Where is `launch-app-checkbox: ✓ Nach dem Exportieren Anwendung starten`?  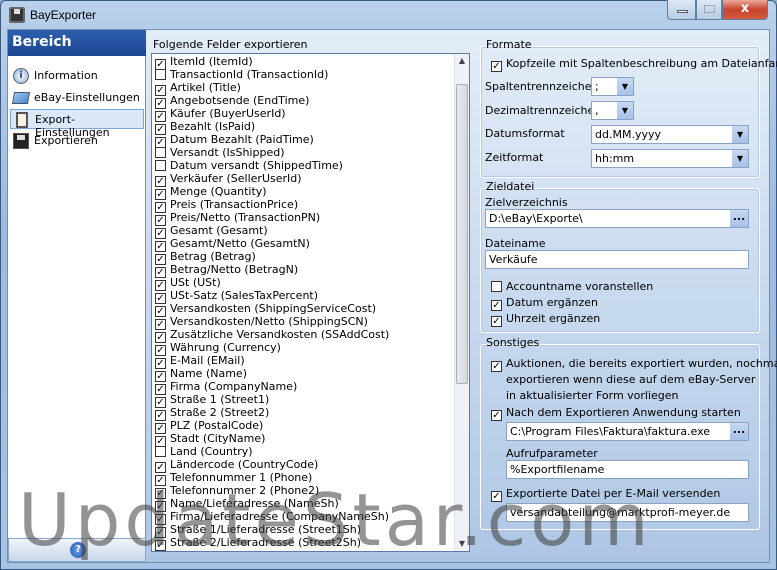
launch-app-checkbox: ✓ Nach dem Exportieren Anwendung starten is located at coordinates (616, 413).